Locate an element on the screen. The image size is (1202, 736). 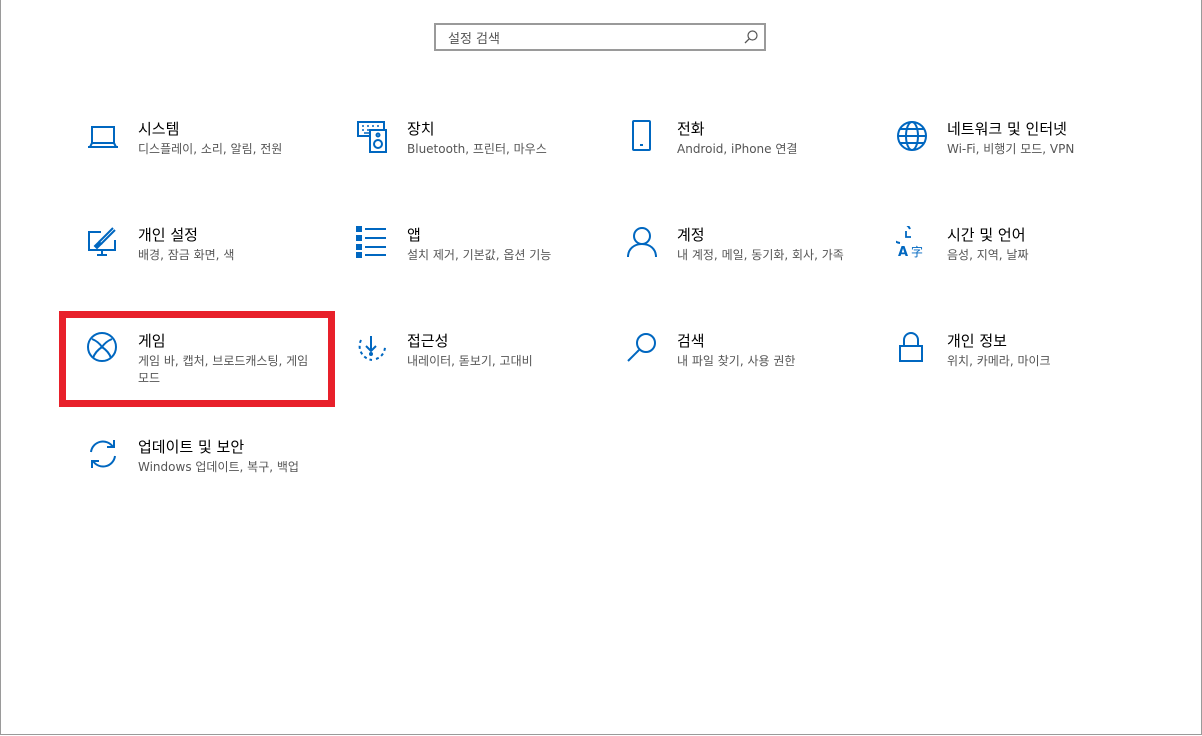
tile-description: 배경, 잠금 화면, 색 is located at coordinates (186, 255).